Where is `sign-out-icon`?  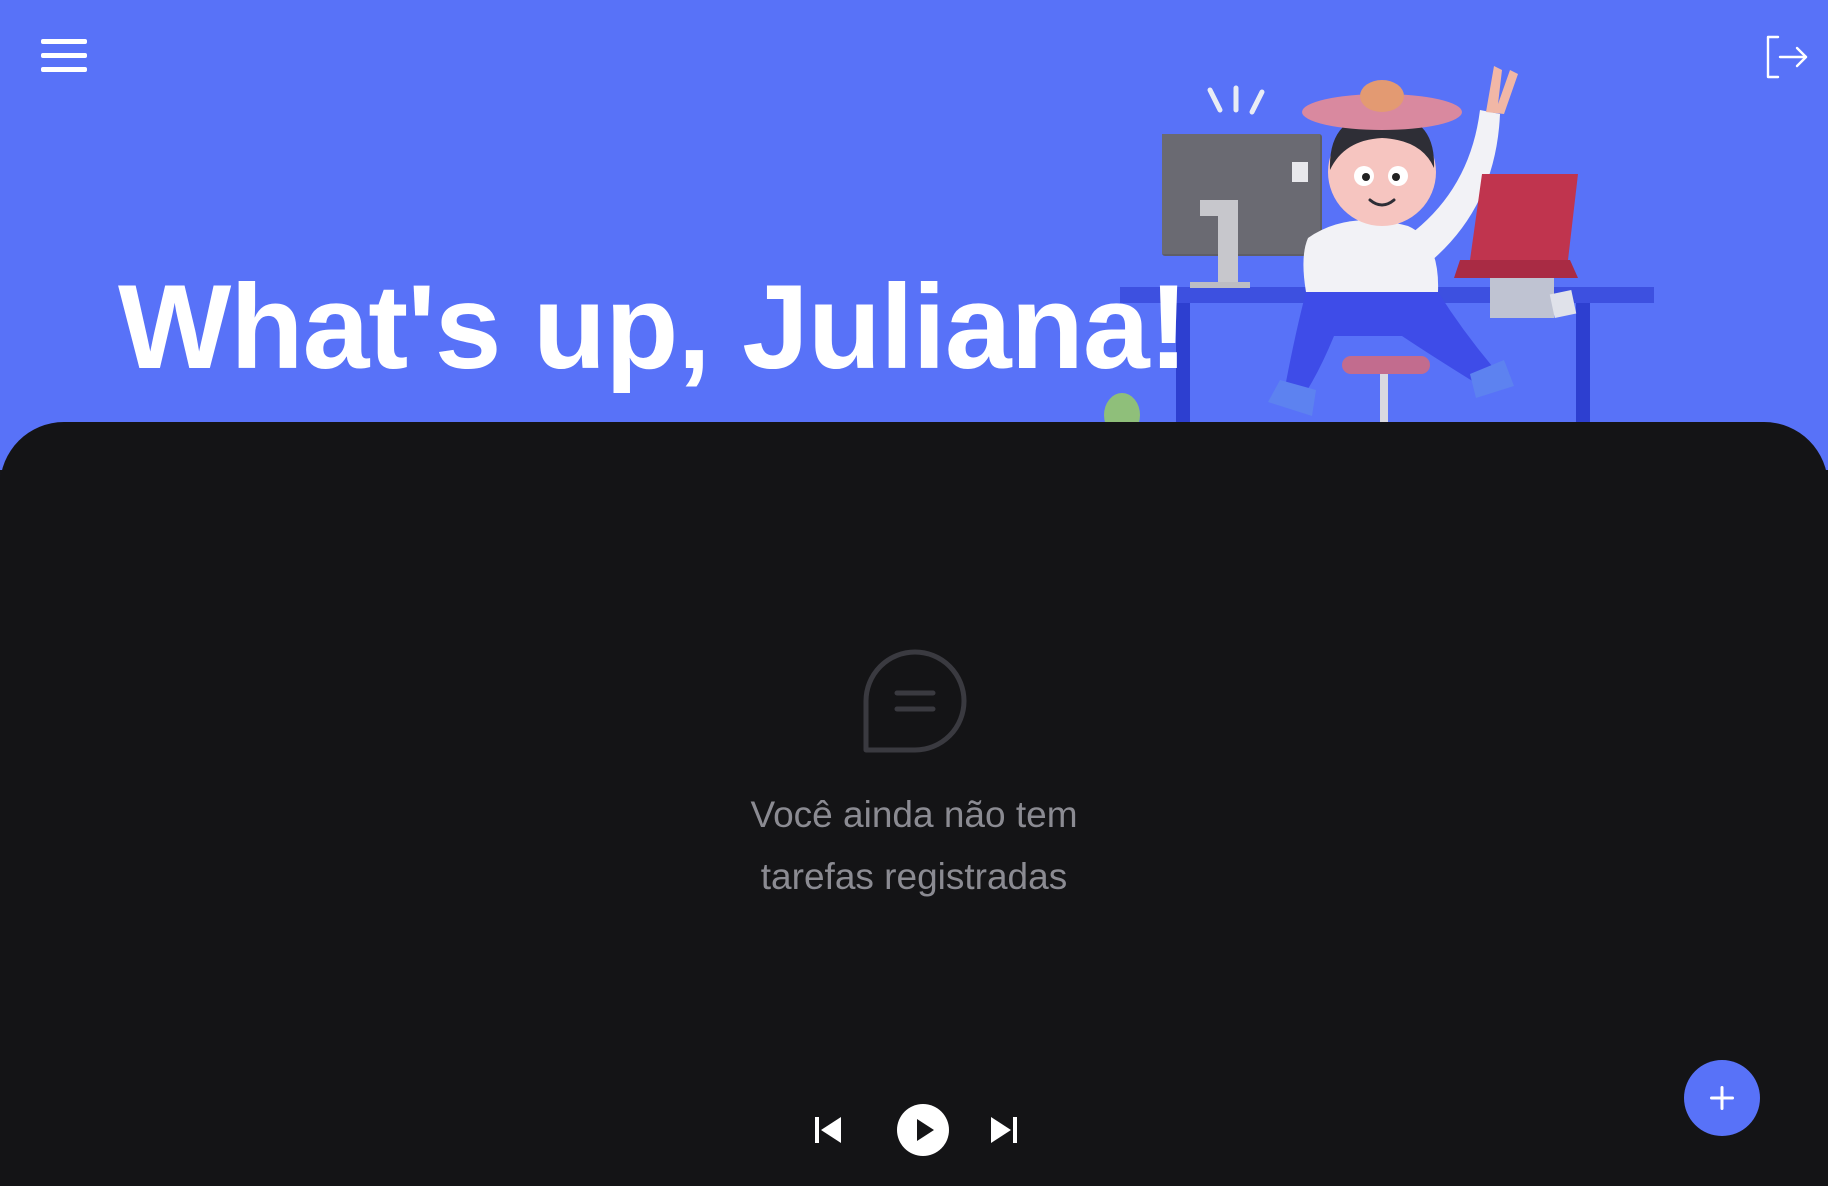 sign-out-icon is located at coordinates (1787, 57).